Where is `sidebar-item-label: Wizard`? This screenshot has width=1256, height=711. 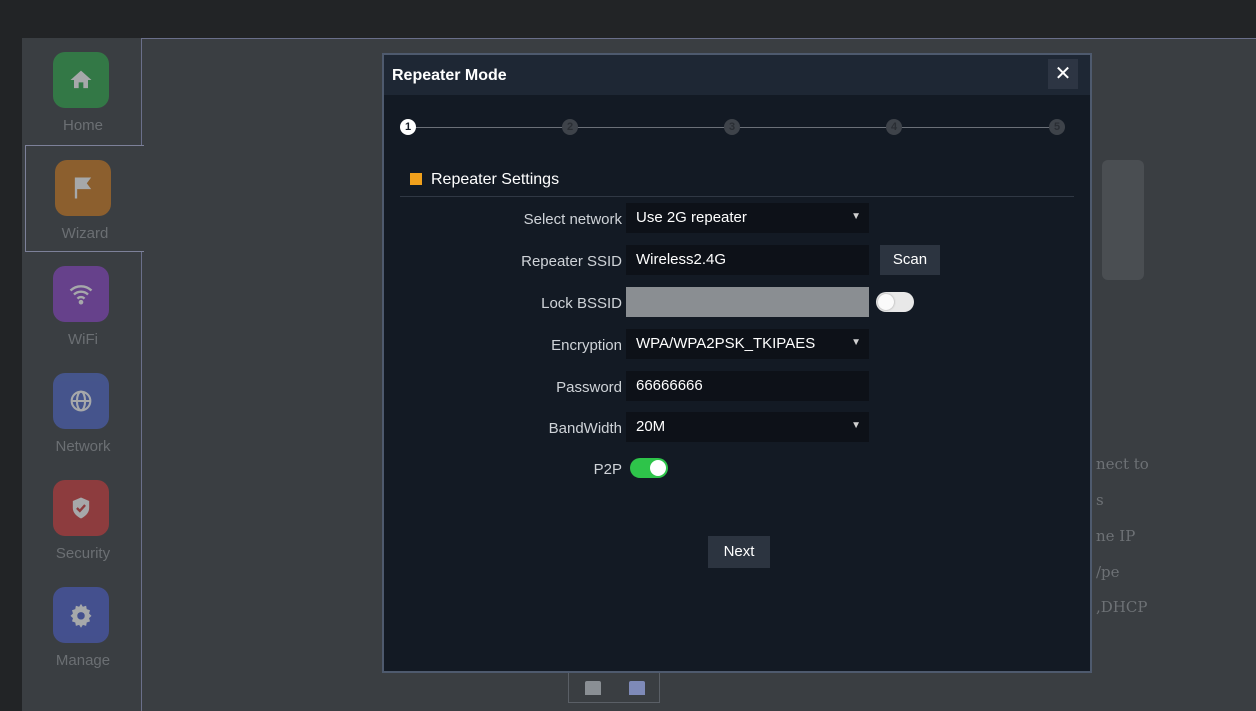 sidebar-item-label: Wizard is located at coordinates (85, 233).